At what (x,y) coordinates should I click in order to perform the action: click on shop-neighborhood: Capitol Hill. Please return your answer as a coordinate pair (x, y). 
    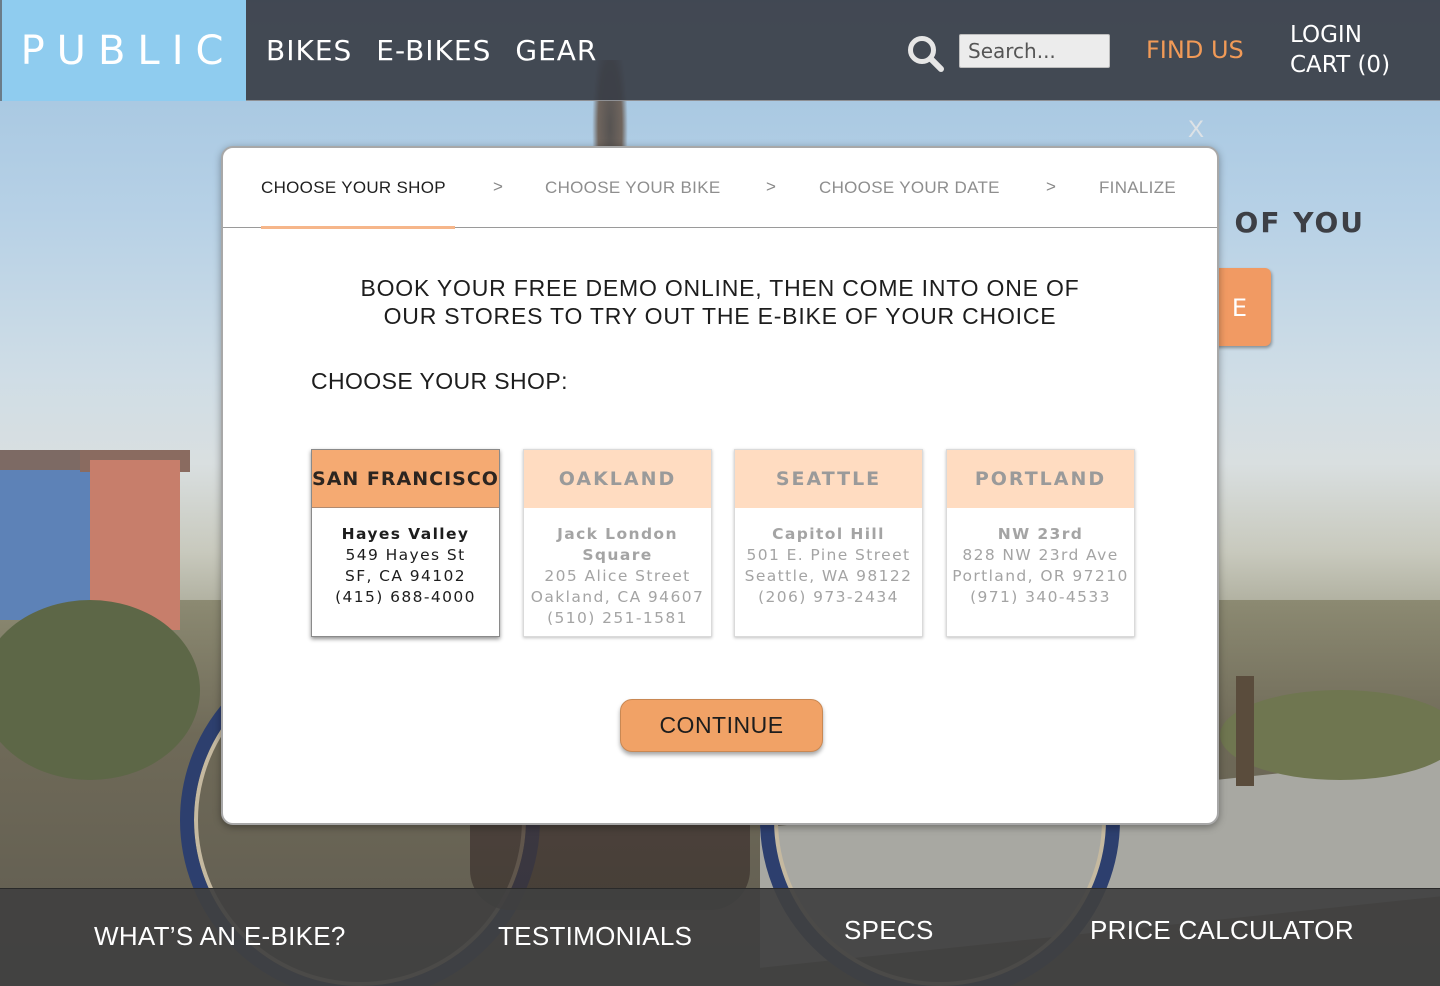
    Looking at the image, I should click on (828, 534).